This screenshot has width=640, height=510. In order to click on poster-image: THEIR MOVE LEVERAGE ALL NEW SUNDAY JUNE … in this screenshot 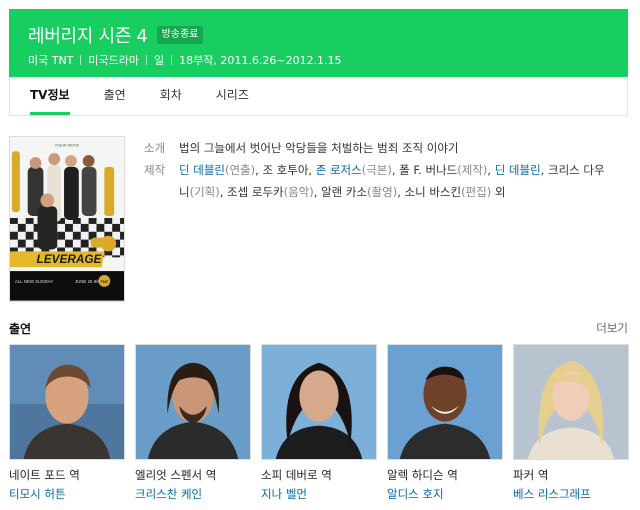, I will do `click(67, 219)`.